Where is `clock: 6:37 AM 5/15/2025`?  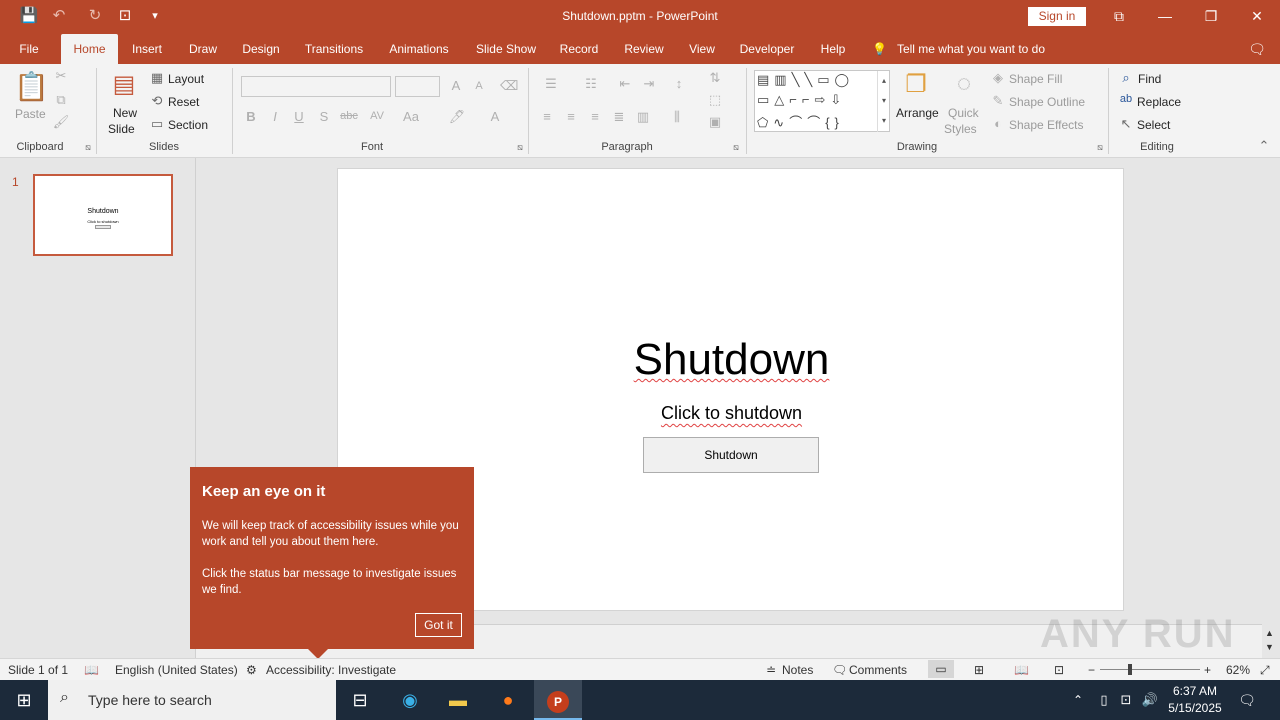 clock: 6:37 AM 5/15/2025 is located at coordinates (1195, 700).